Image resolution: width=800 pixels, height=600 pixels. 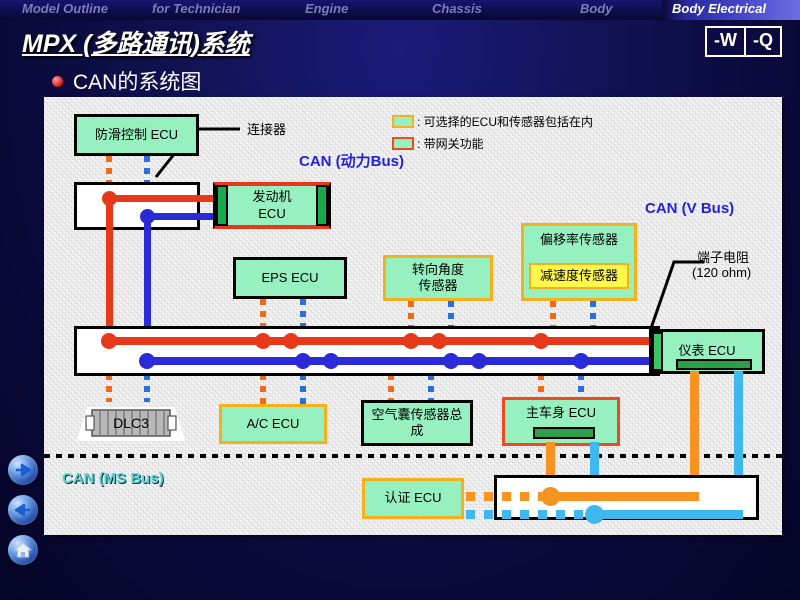 I want to click on airbag-sensor-assembly-label: 空气囊传感器总 成, so click(x=417, y=422).